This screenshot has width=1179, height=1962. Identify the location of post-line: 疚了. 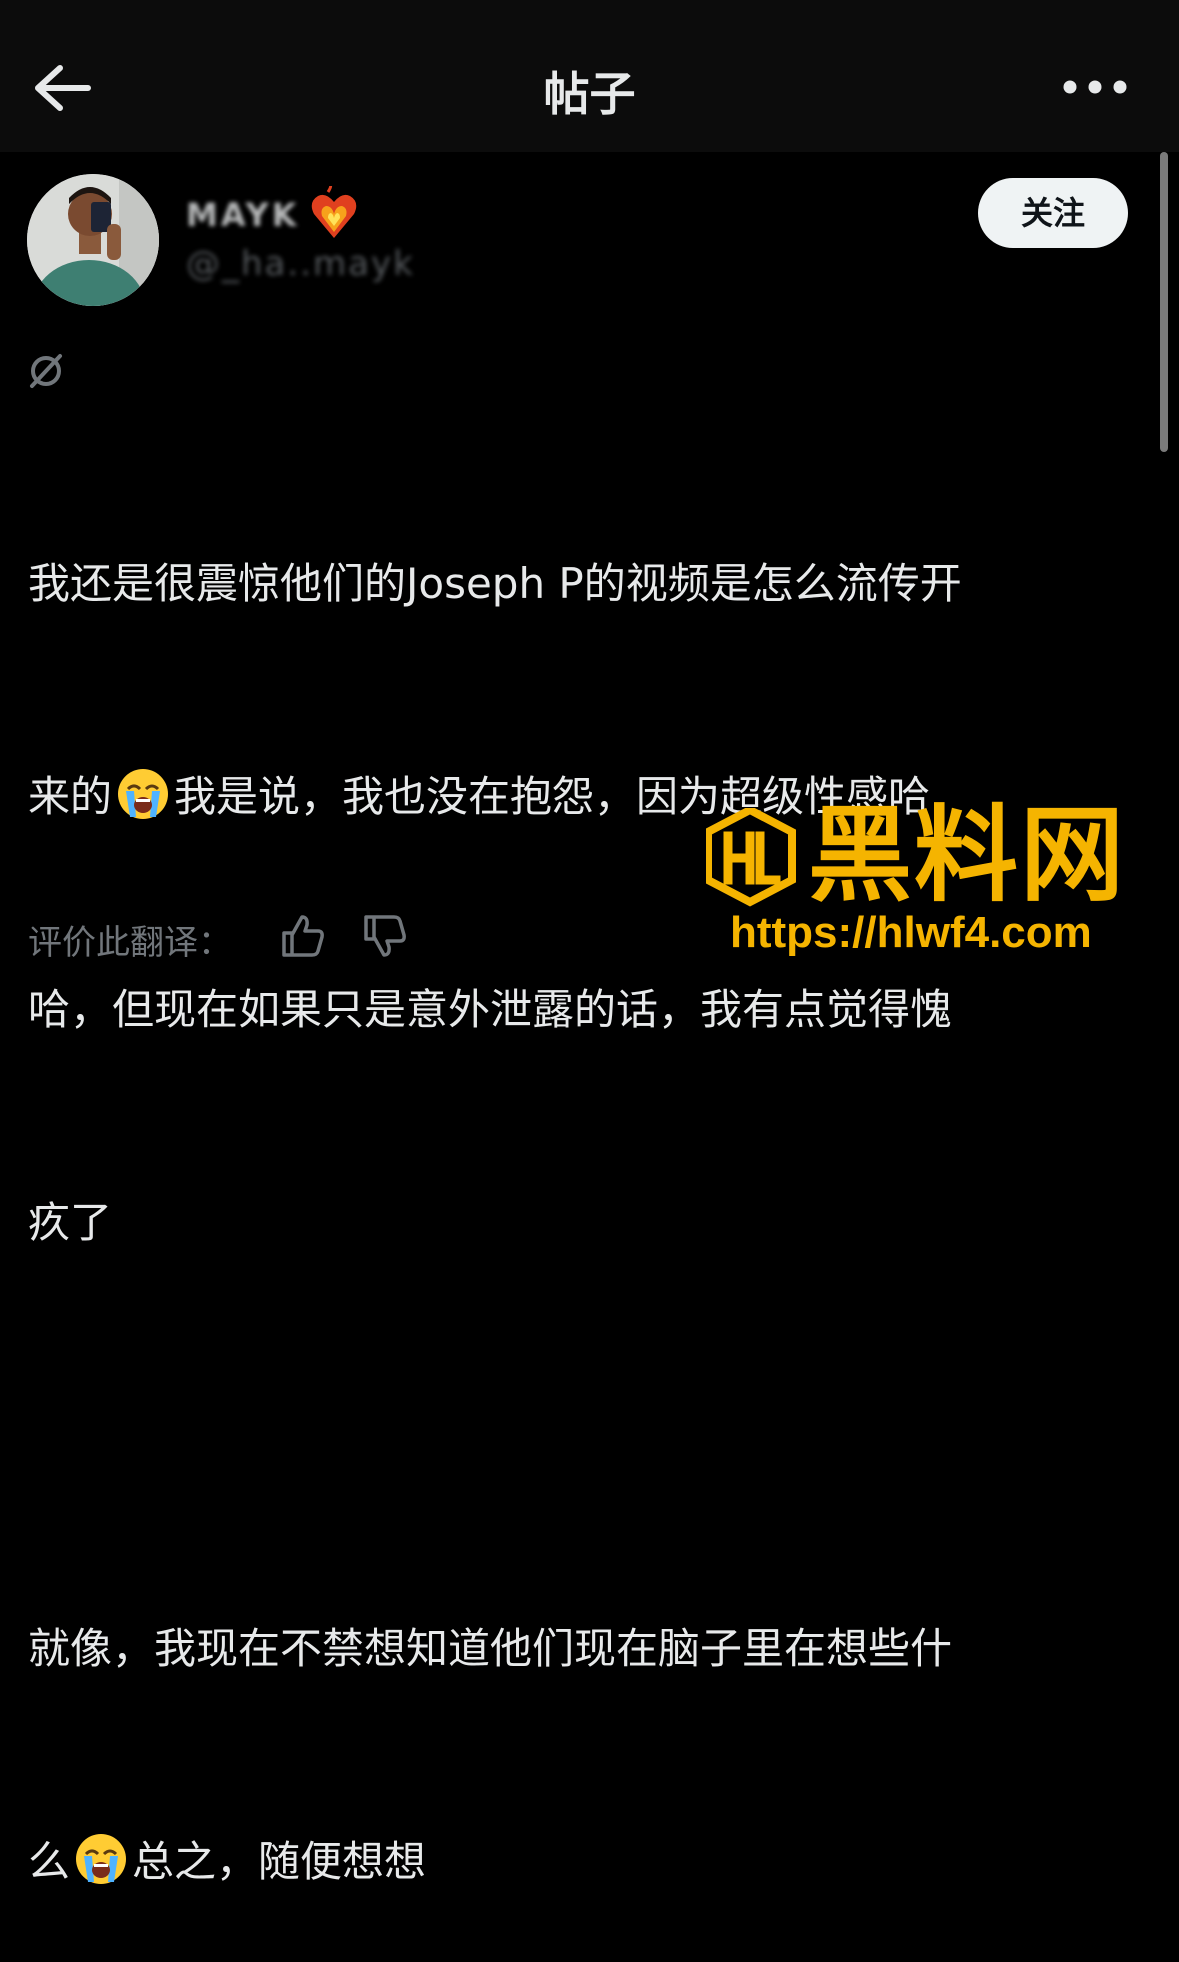
(70, 1222).